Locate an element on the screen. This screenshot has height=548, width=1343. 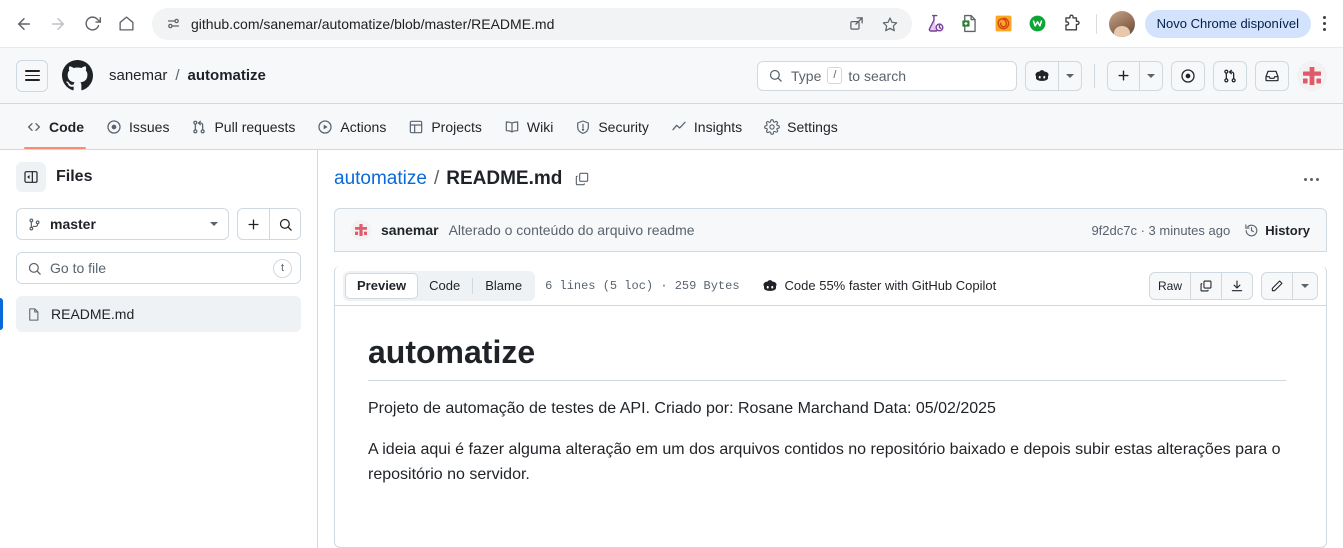
issue-opened-icon is located at coordinates (1188, 76).